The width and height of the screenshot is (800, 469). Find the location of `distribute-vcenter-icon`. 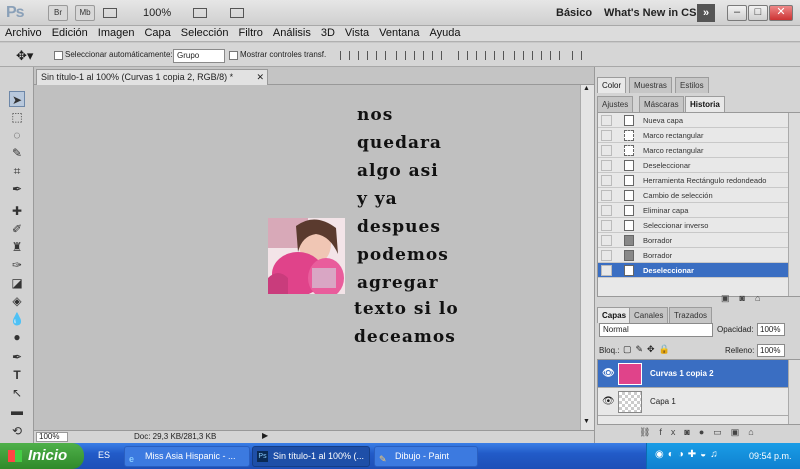

distribute-vcenter-icon is located at coordinates (481, 55).